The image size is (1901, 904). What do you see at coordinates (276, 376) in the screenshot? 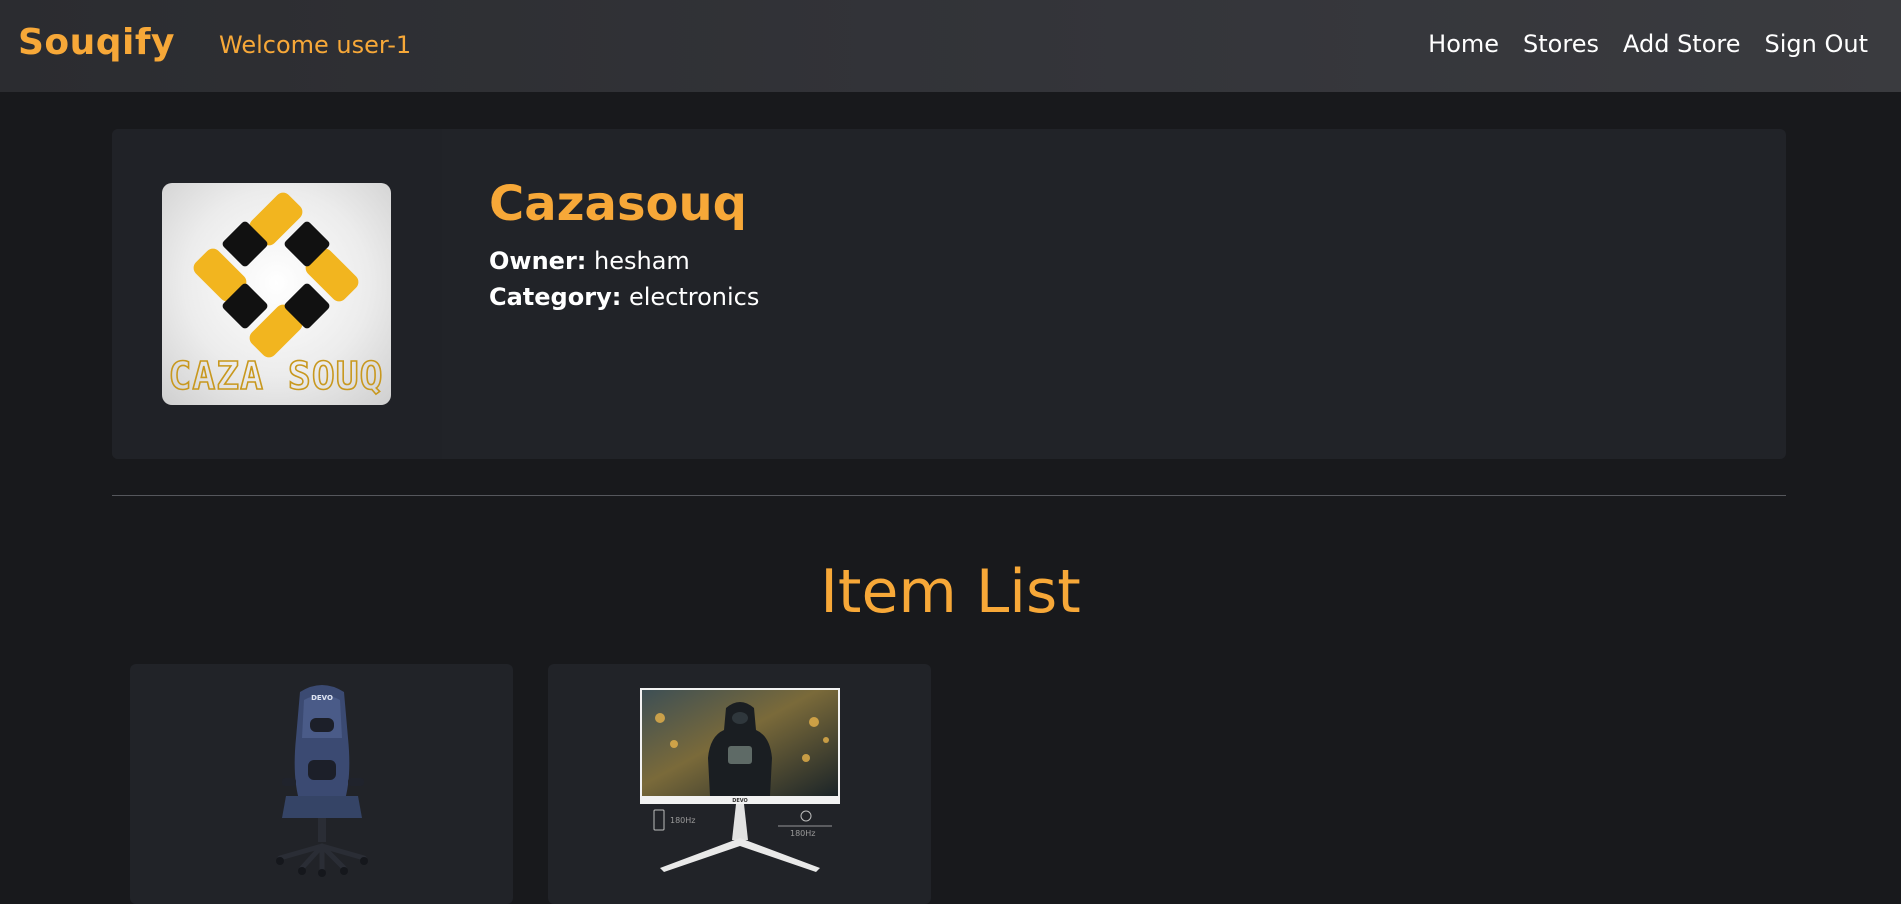
I see `svg-text: CAZA SOUQ` at bounding box center [276, 376].